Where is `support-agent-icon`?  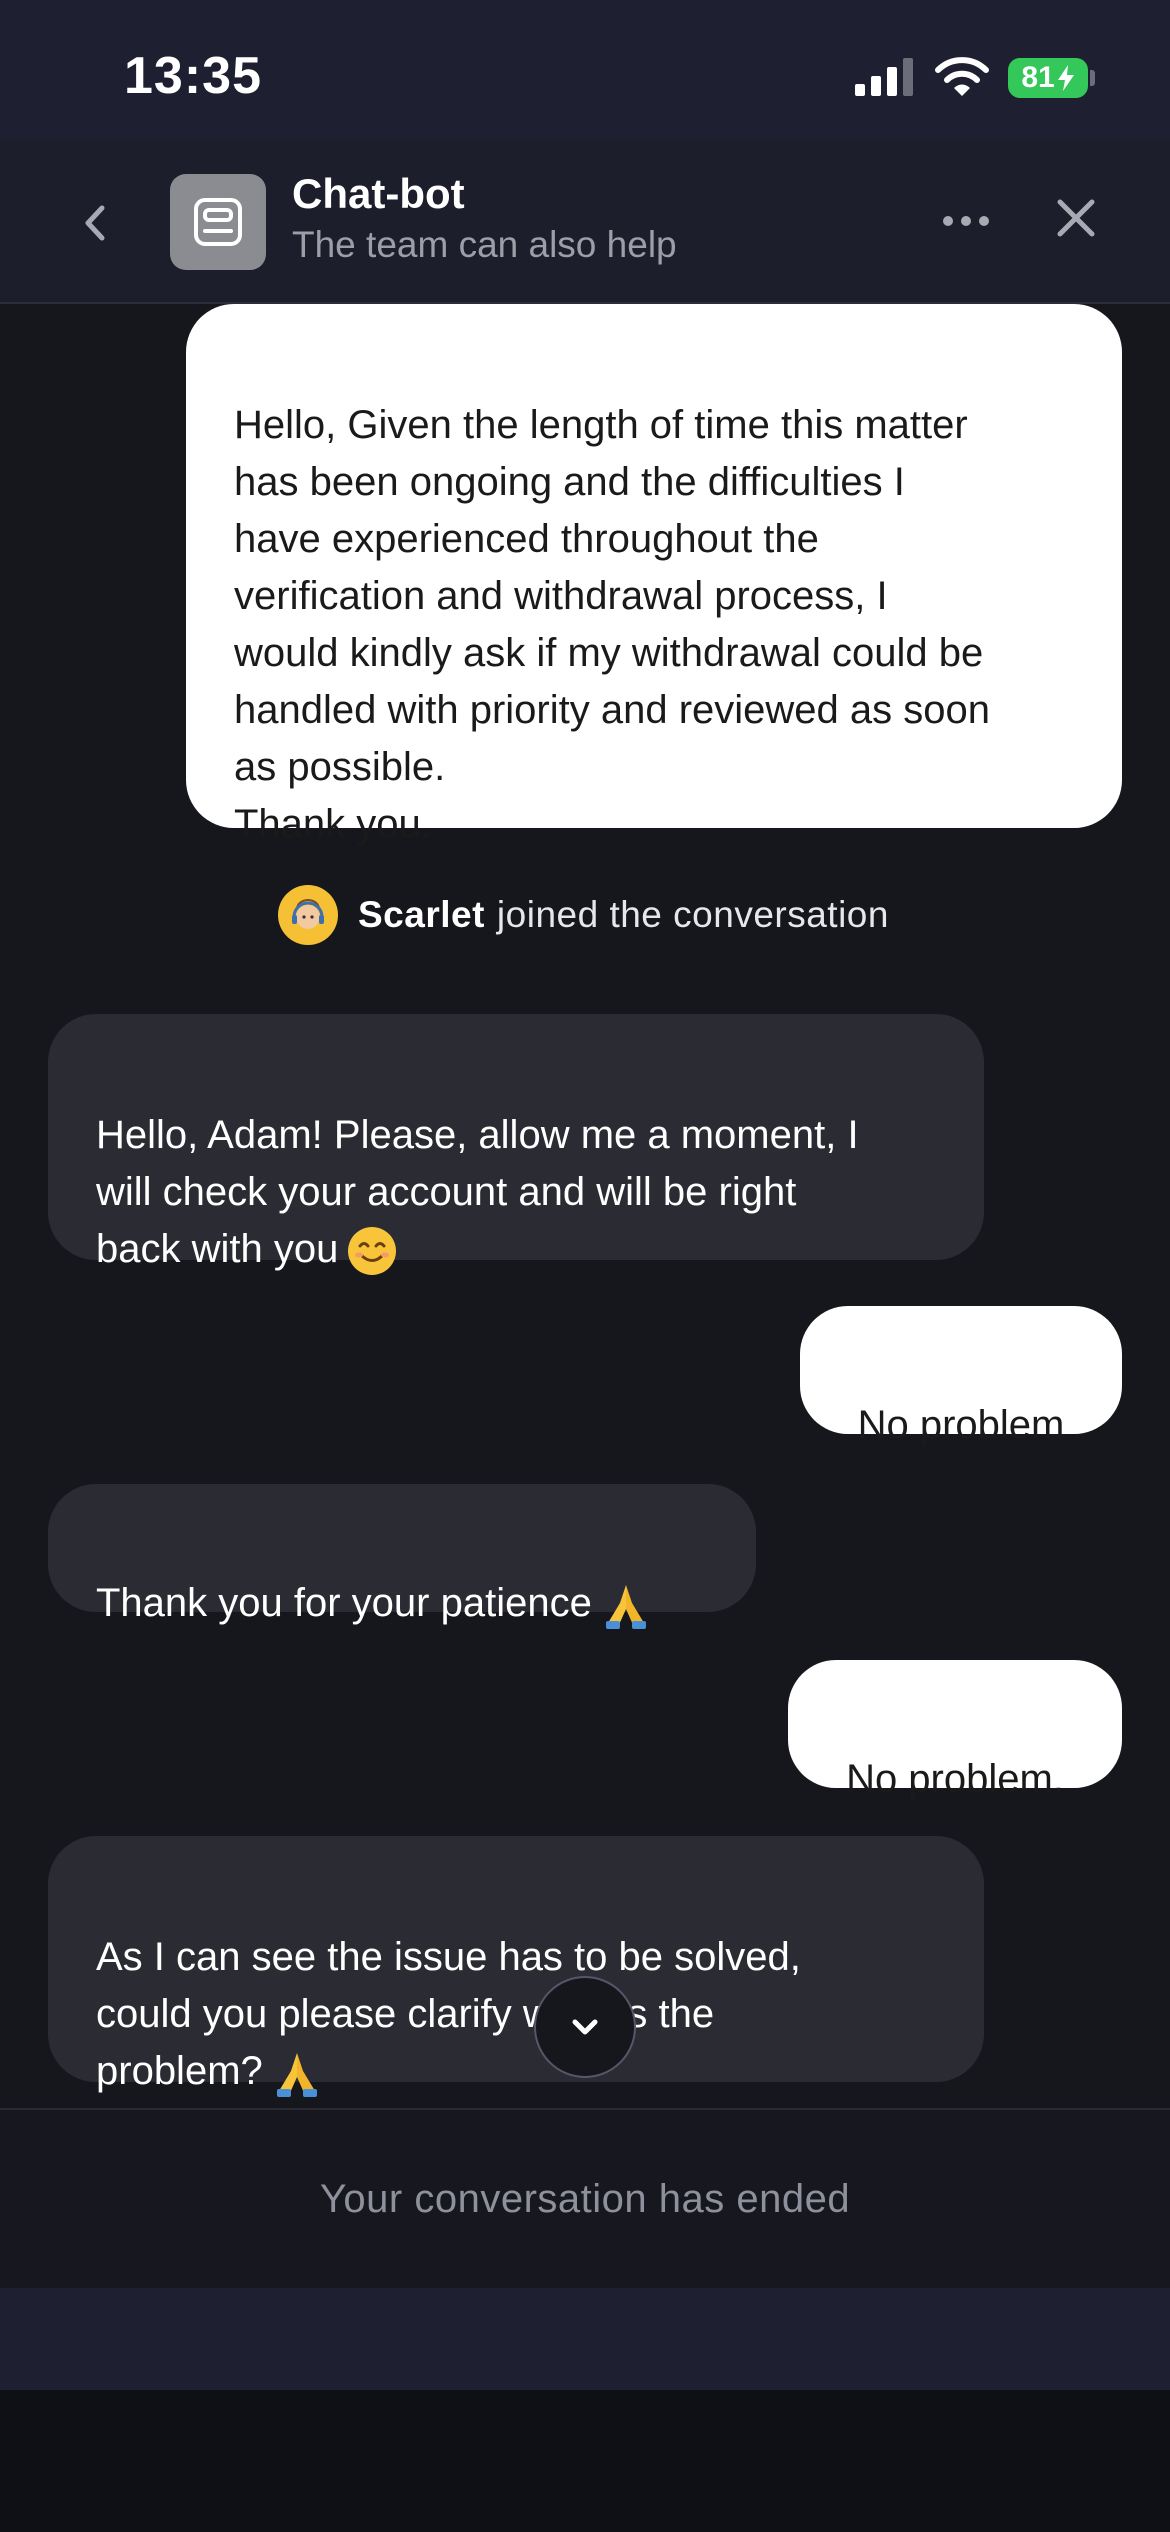 support-agent-icon is located at coordinates (308, 914).